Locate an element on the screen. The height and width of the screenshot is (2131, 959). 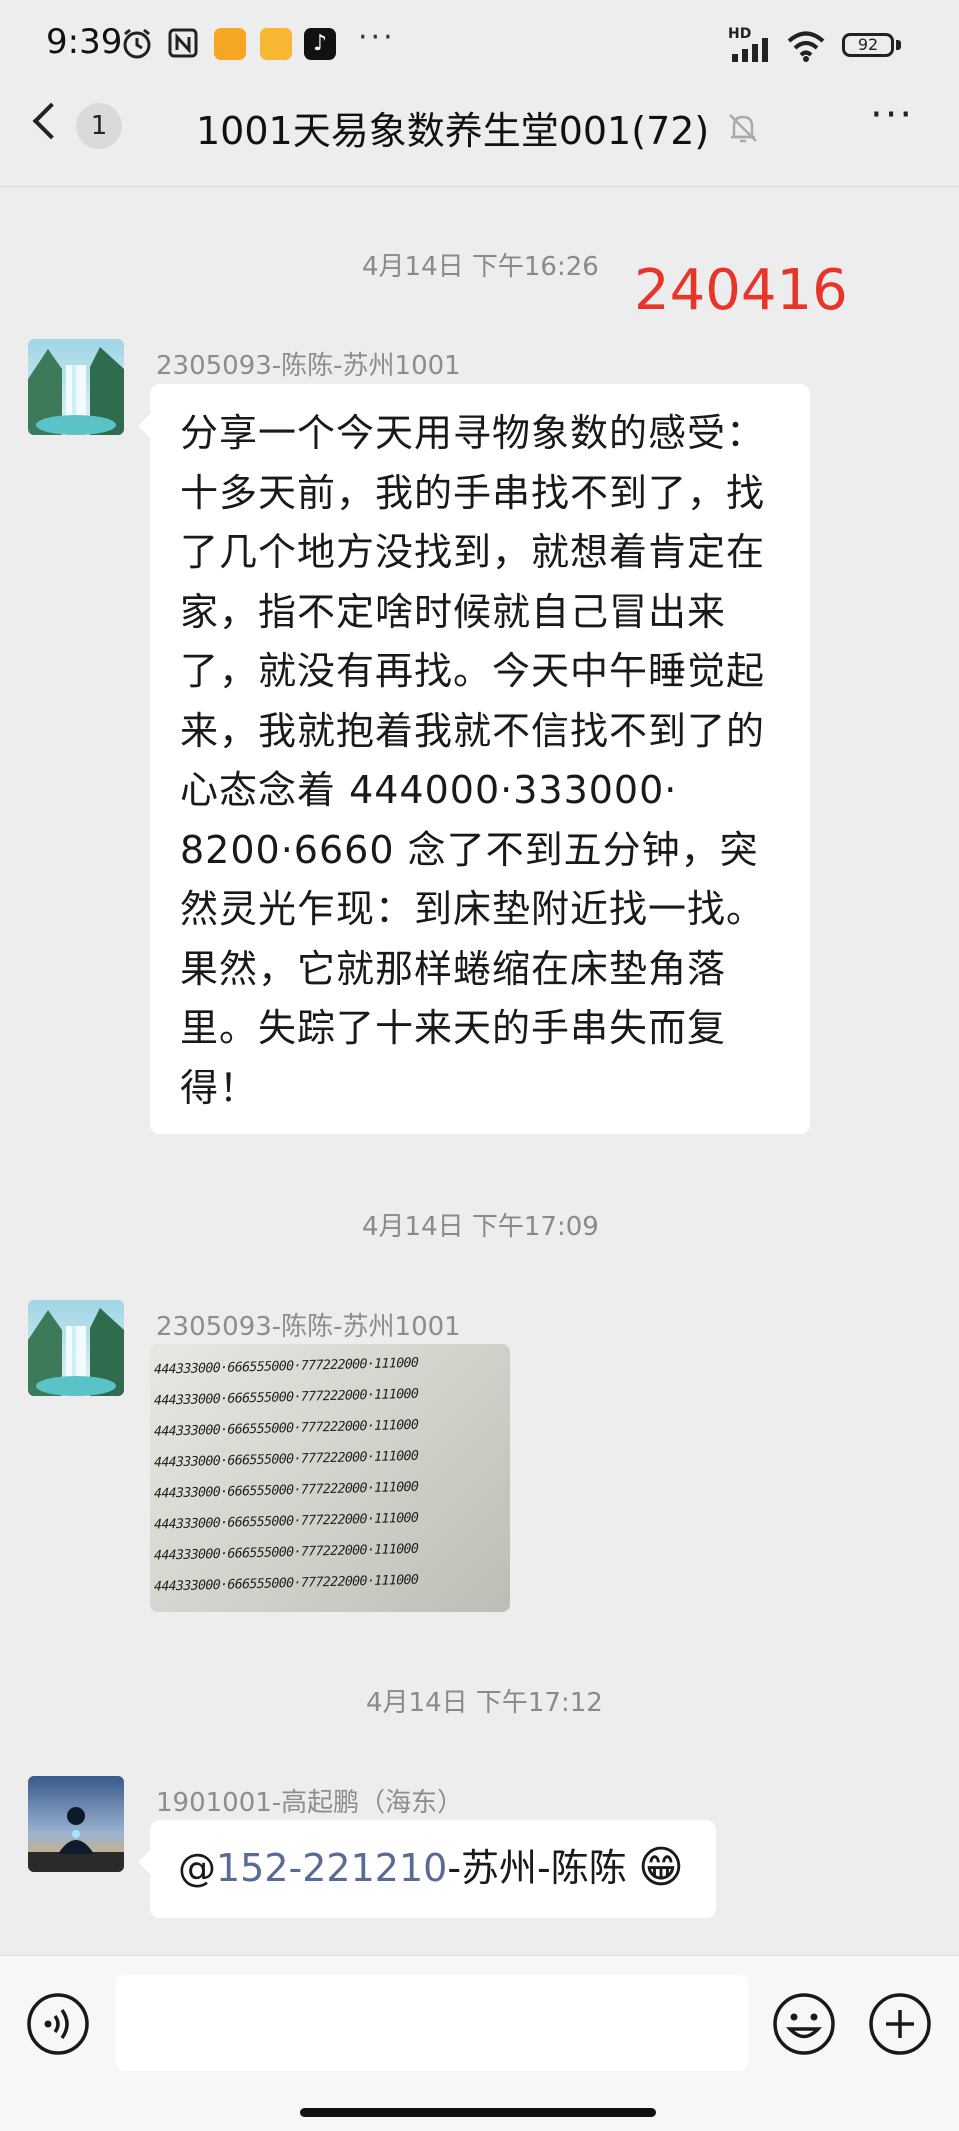
wifi-icon is located at coordinates (806, 46).